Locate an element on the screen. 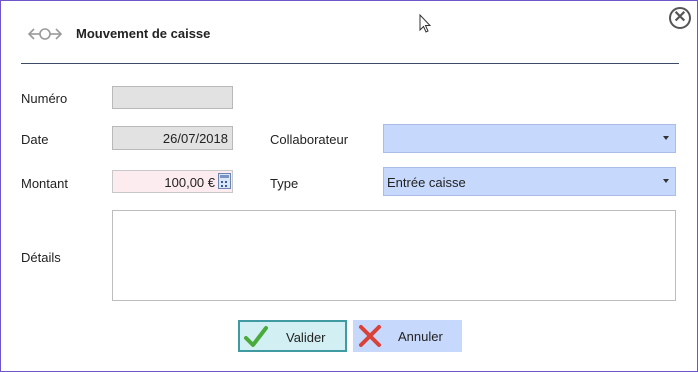 The image size is (698, 372). dialog-title: Mouvement de caisse is located at coordinates (143, 33).